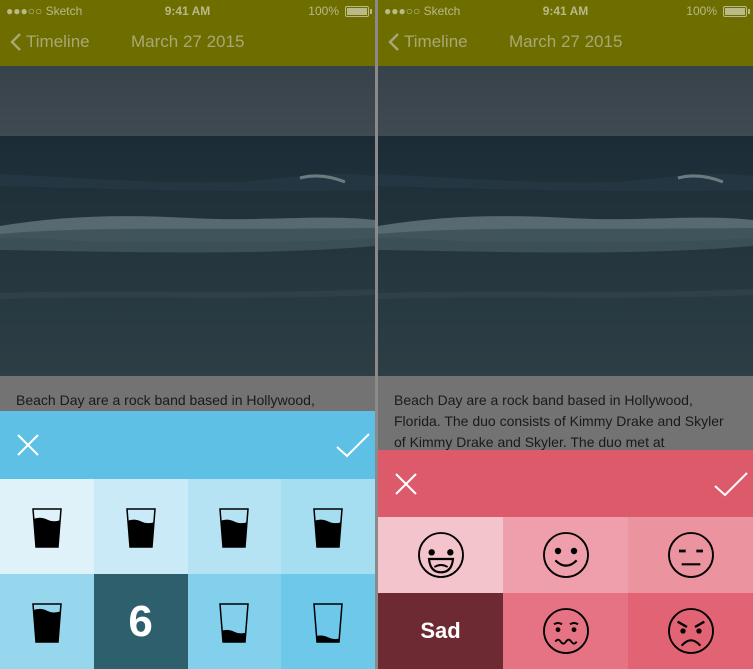  I want to click on angry-face-icon, so click(690, 631).